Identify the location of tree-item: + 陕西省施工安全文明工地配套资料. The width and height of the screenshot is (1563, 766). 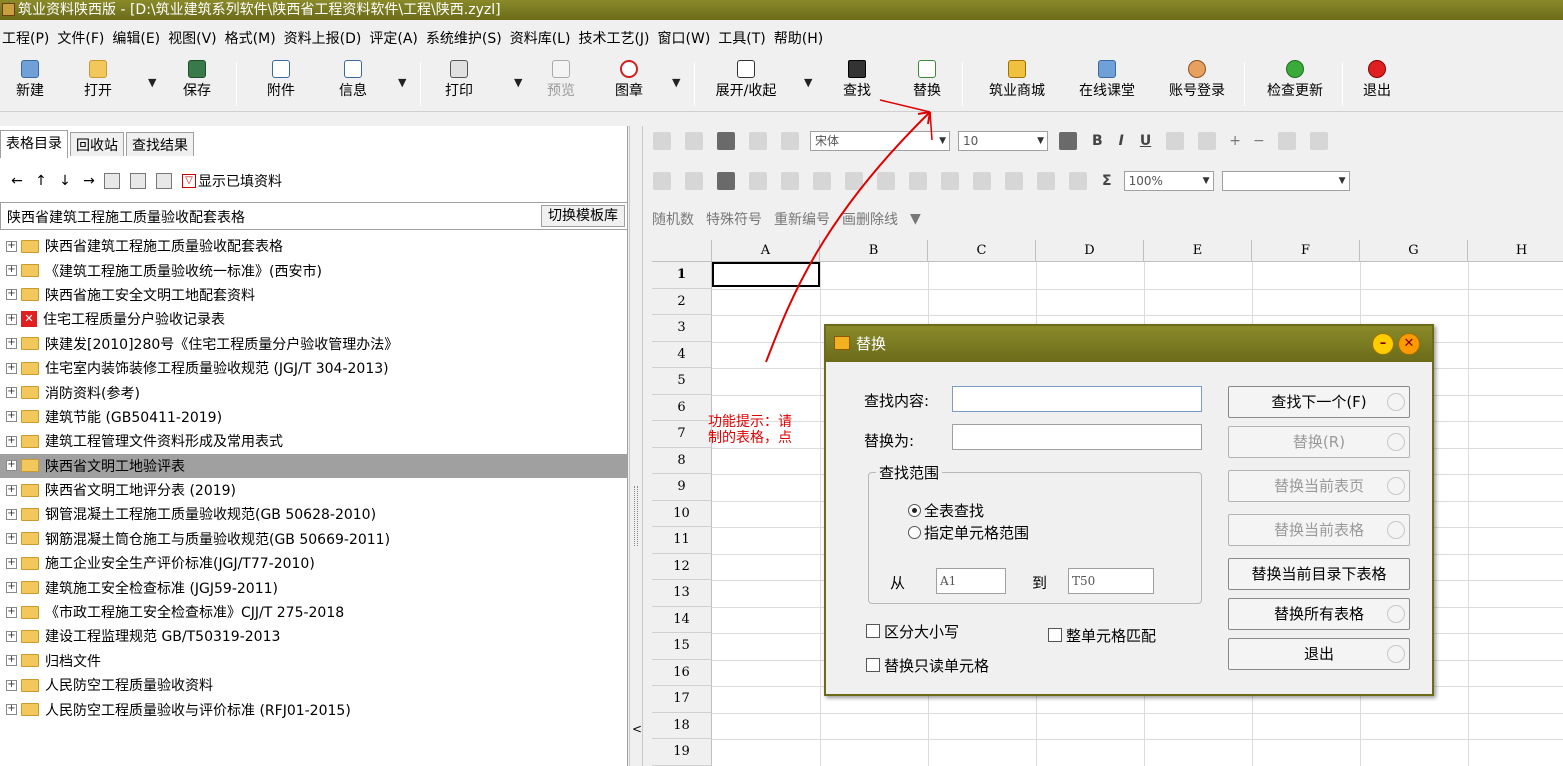
(314, 295).